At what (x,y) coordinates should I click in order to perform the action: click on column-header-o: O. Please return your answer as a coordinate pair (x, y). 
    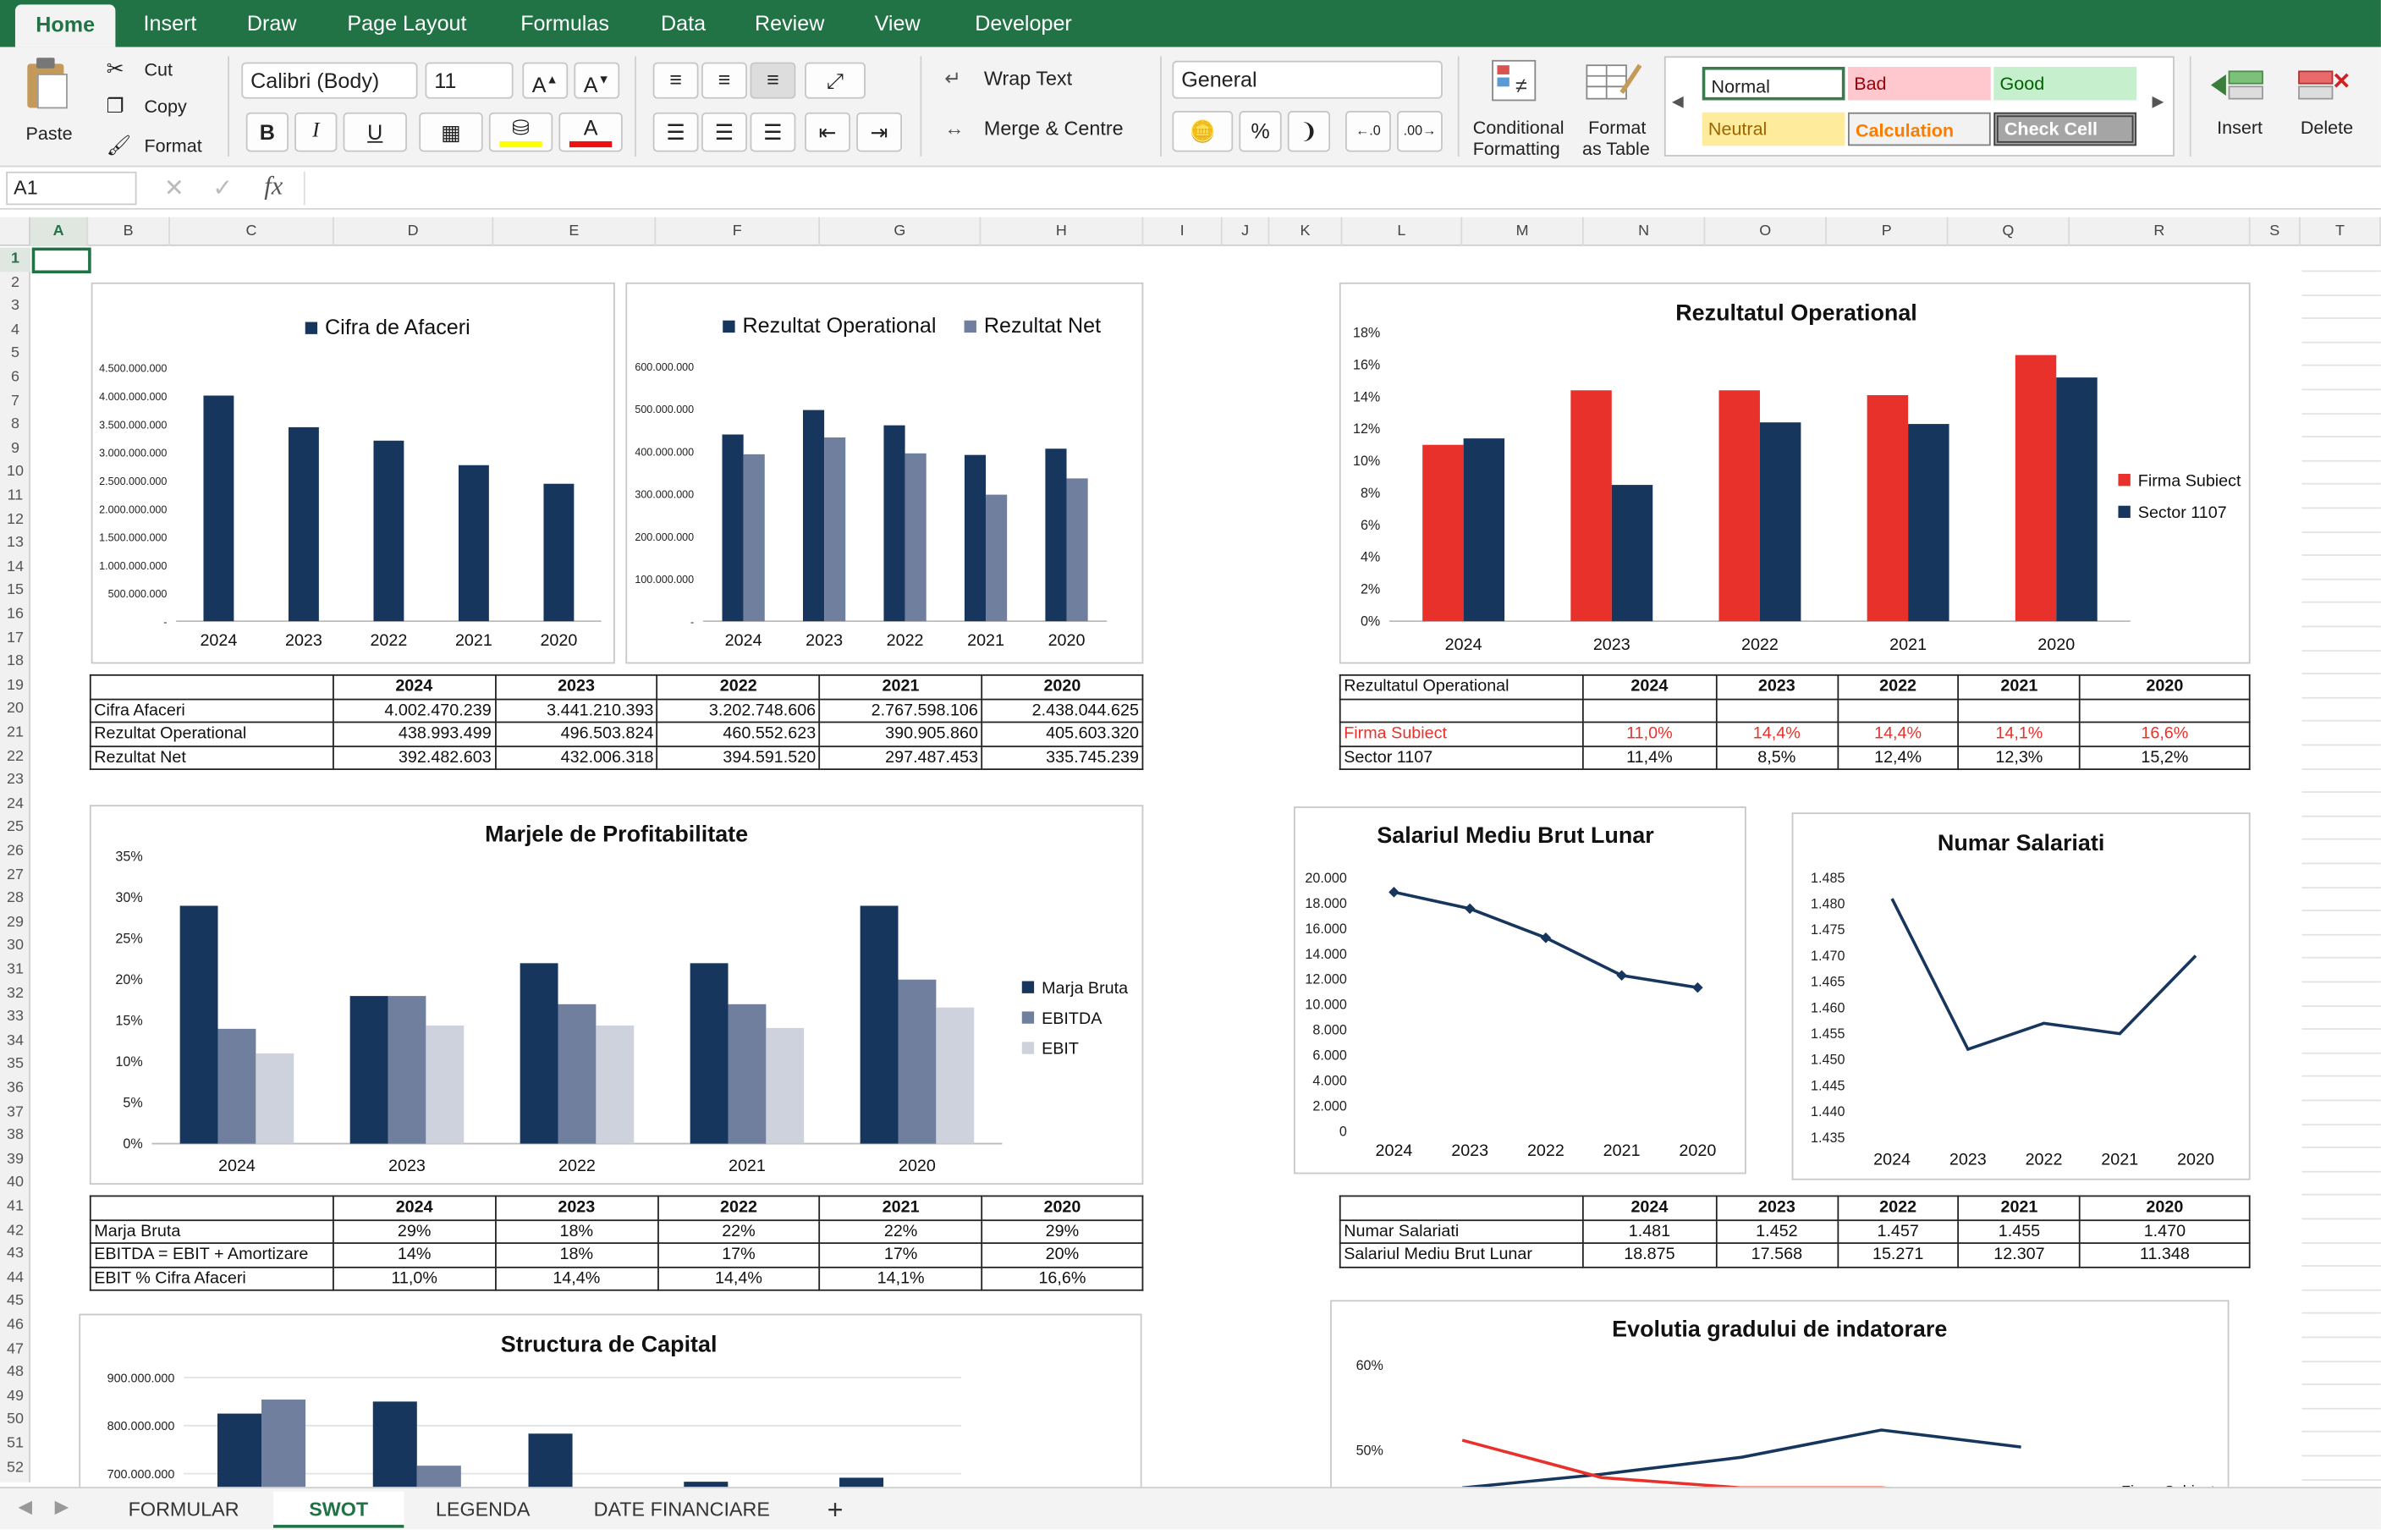
    Looking at the image, I should click on (1766, 232).